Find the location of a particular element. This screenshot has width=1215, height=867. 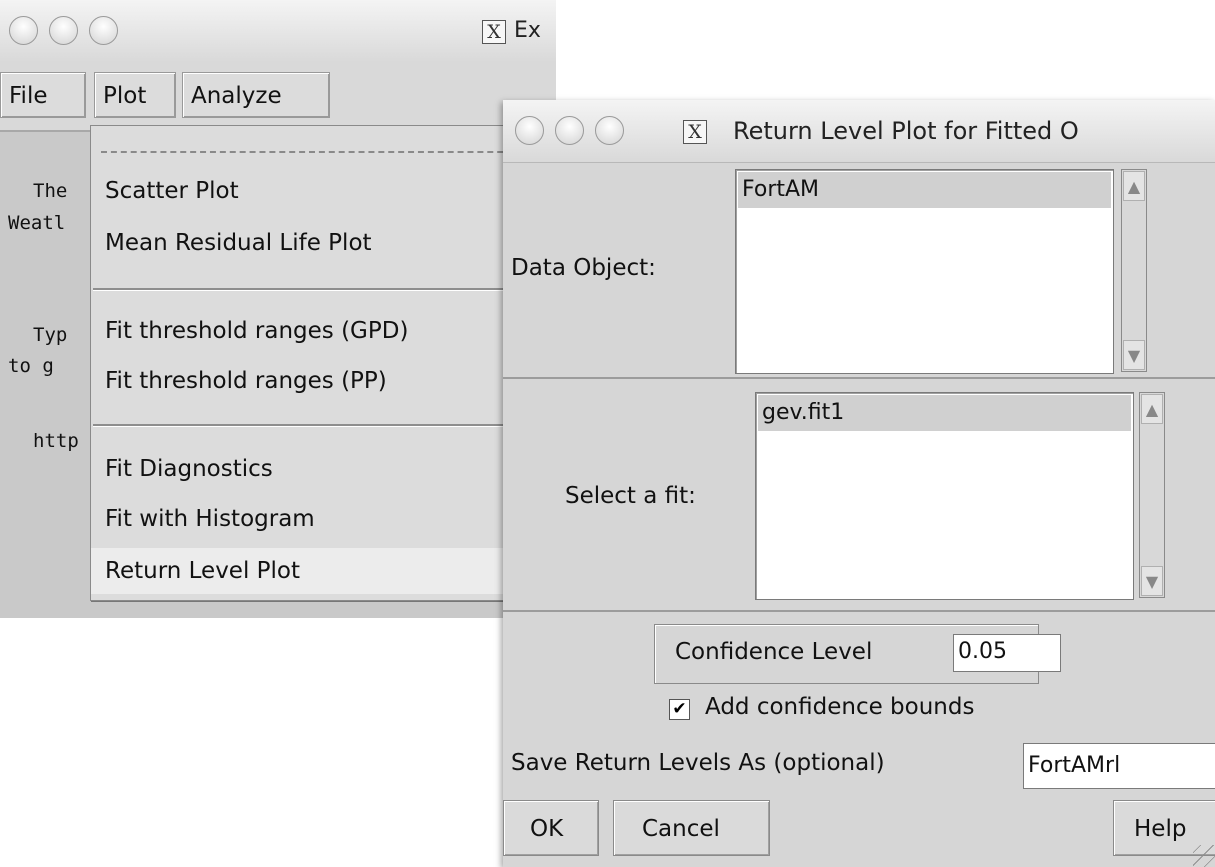

main-titlebar: X Ex is located at coordinates (278, 31).